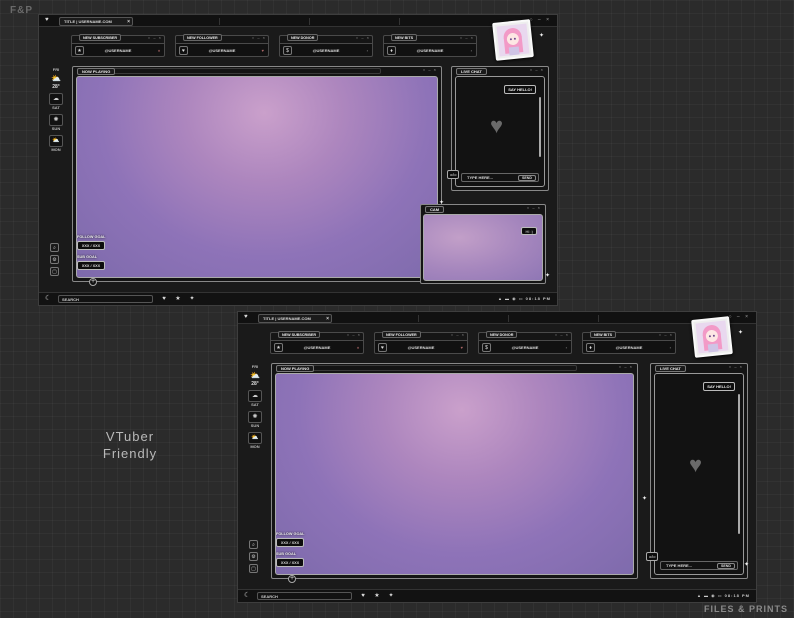 The height and width of the screenshot is (618, 794). What do you see at coordinates (21, 10) in the screenshot?
I see `brand-logo: F&P` at bounding box center [21, 10].